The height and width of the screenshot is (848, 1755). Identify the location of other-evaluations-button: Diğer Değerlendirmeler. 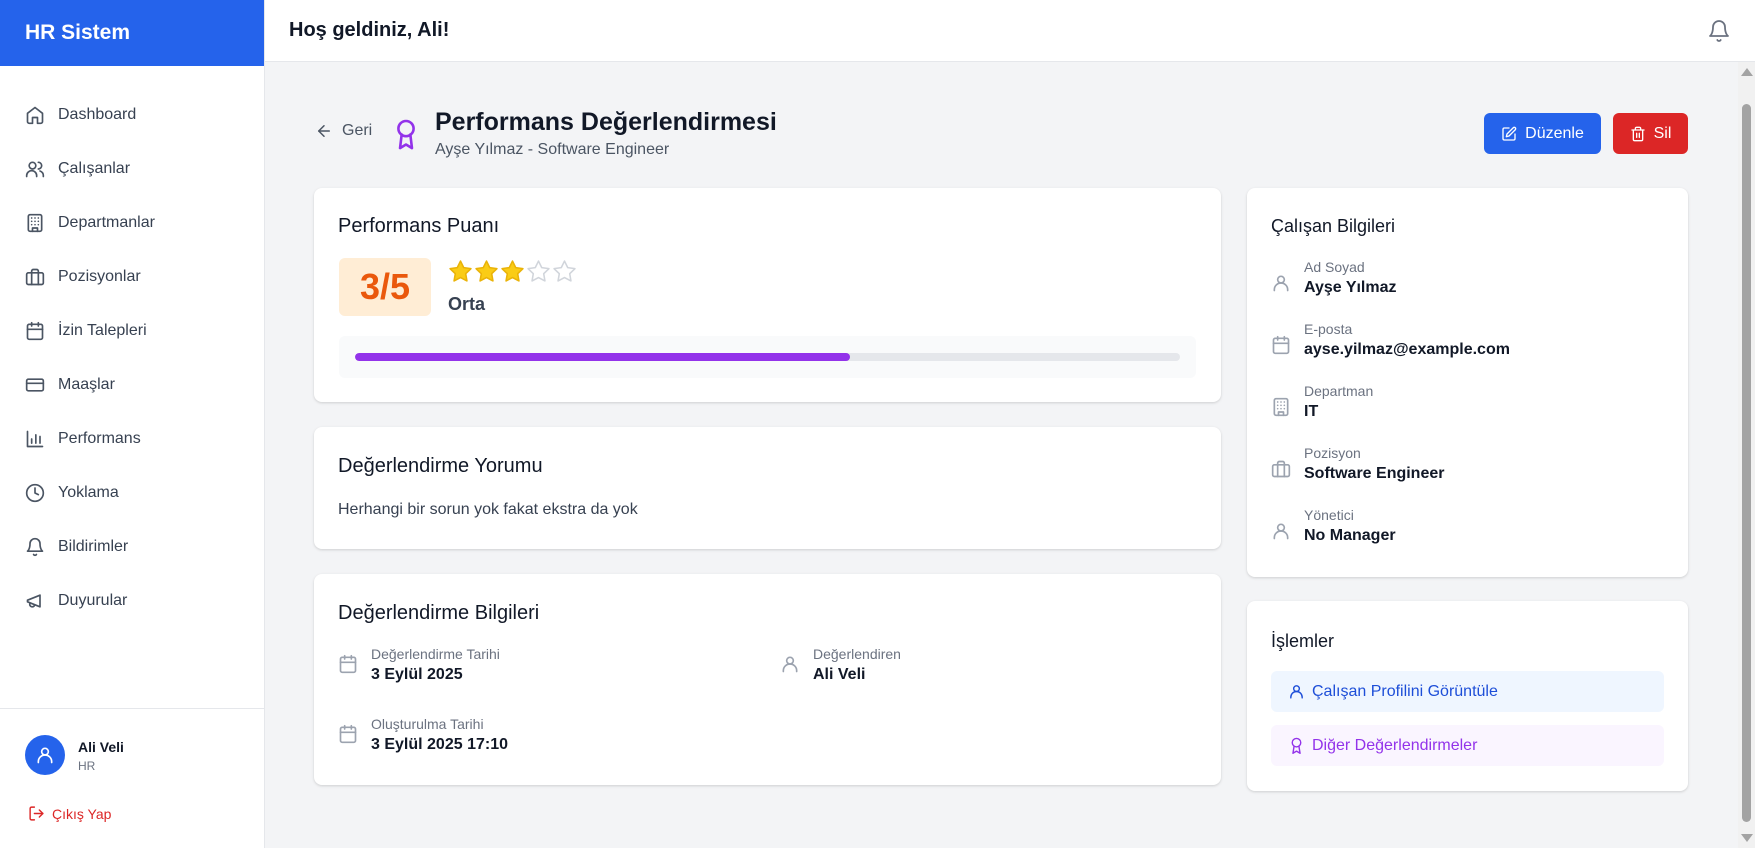
(1467, 745).